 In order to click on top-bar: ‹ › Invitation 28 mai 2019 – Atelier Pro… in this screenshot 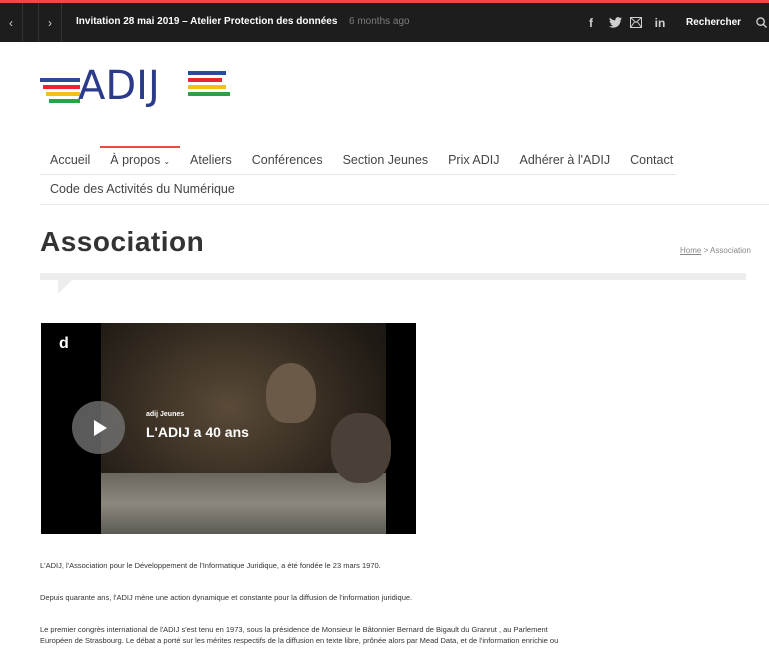, I will do `click(384, 22)`.